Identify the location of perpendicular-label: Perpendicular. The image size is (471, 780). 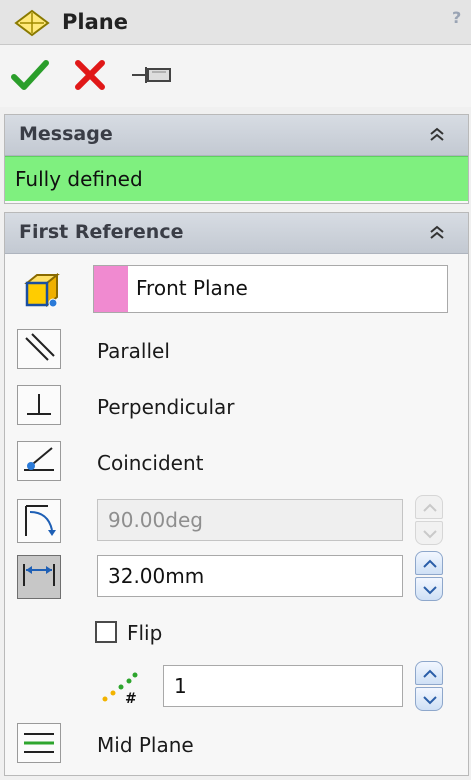
(166, 407).